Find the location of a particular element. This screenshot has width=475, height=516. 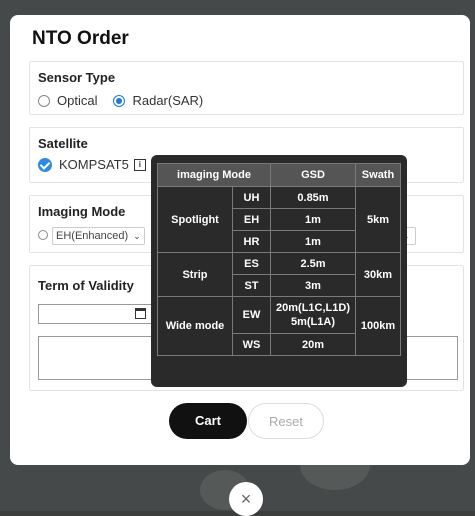

gsd-cell: 20m(L1C,L1D) 5m(L1A) is located at coordinates (313, 315).